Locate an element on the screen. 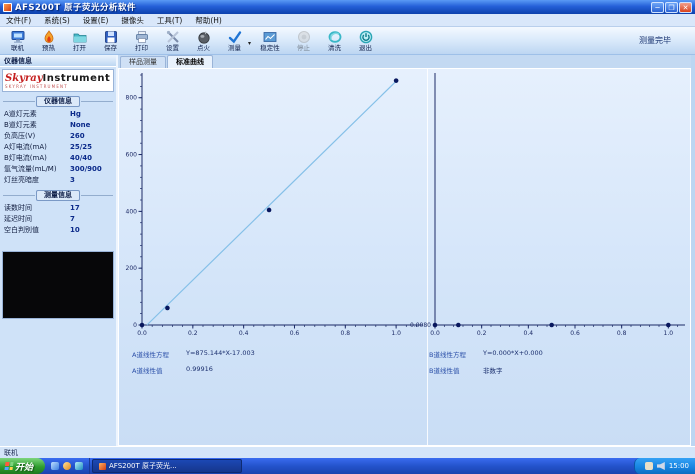 The width and height of the screenshot is (695, 474). info-row: 空白判别值 10 is located at coordinates (58, 230).